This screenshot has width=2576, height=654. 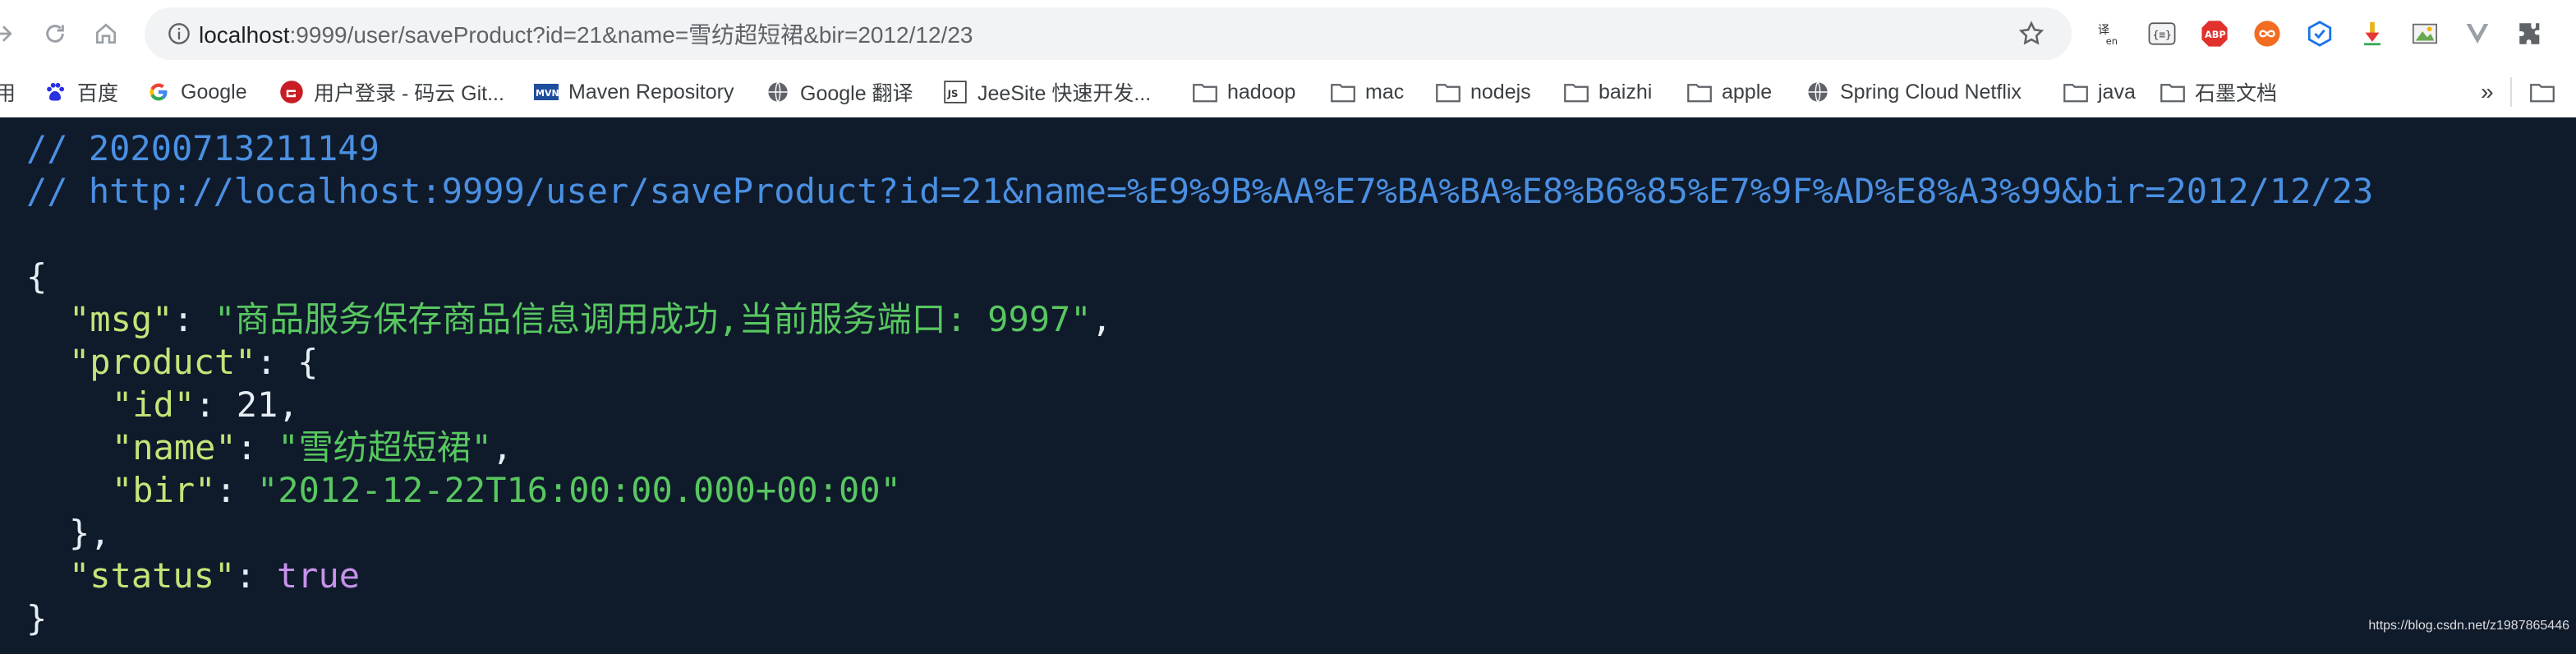 I want to click on reload-icon, so click(x=55, y=33).